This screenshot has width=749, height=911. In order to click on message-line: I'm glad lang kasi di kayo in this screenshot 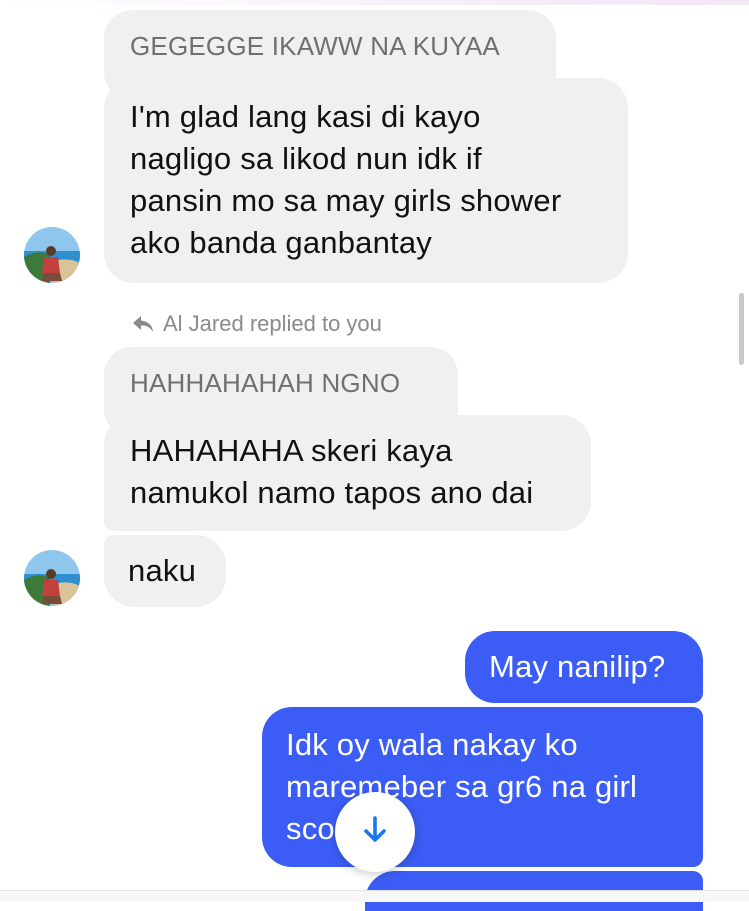, I will do `click(305, 116)`.